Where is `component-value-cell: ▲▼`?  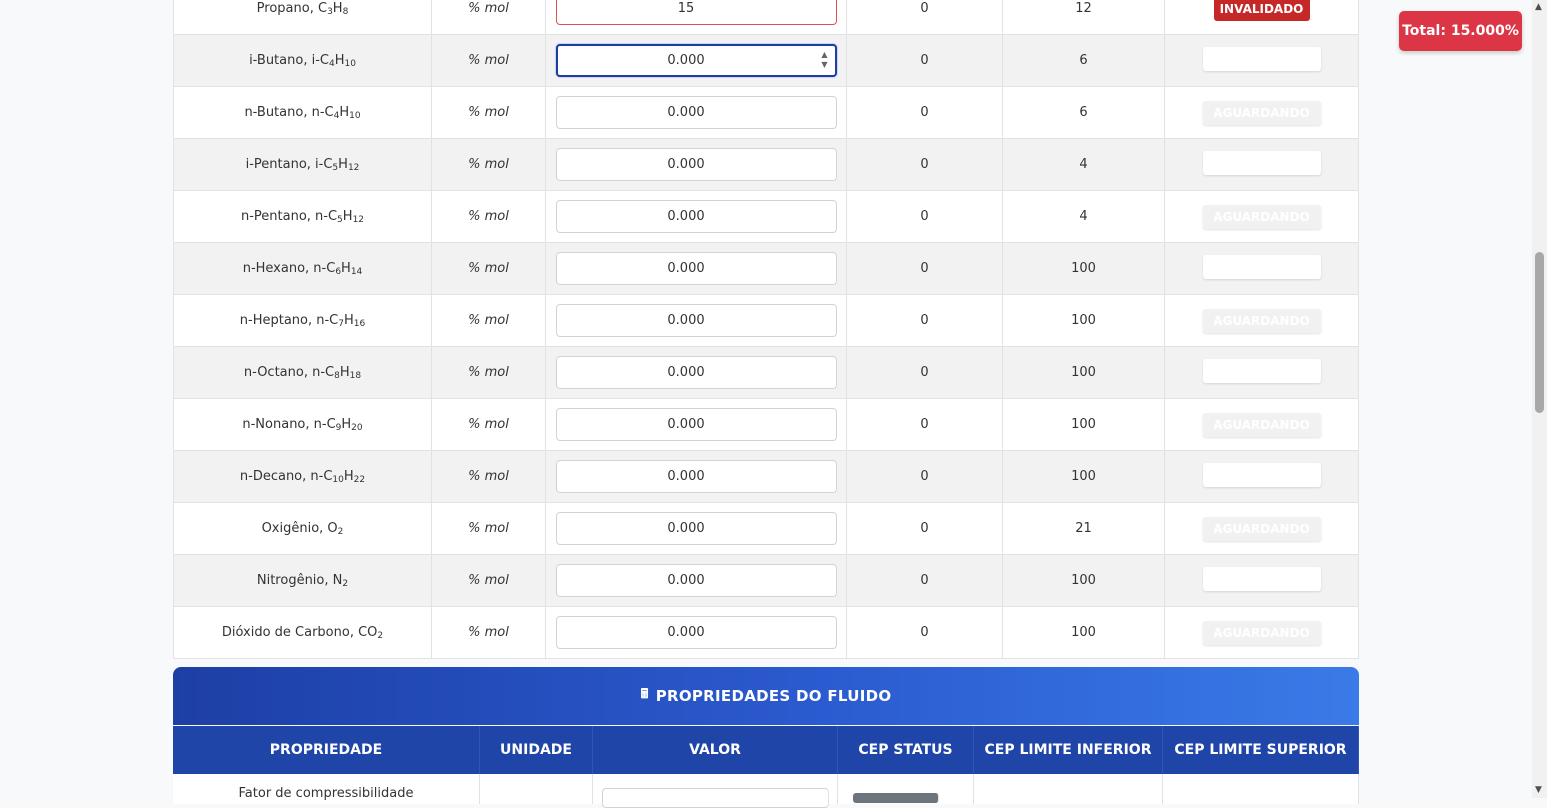 component-value-cell: ▲▼ is located at coordinates (696, 60).